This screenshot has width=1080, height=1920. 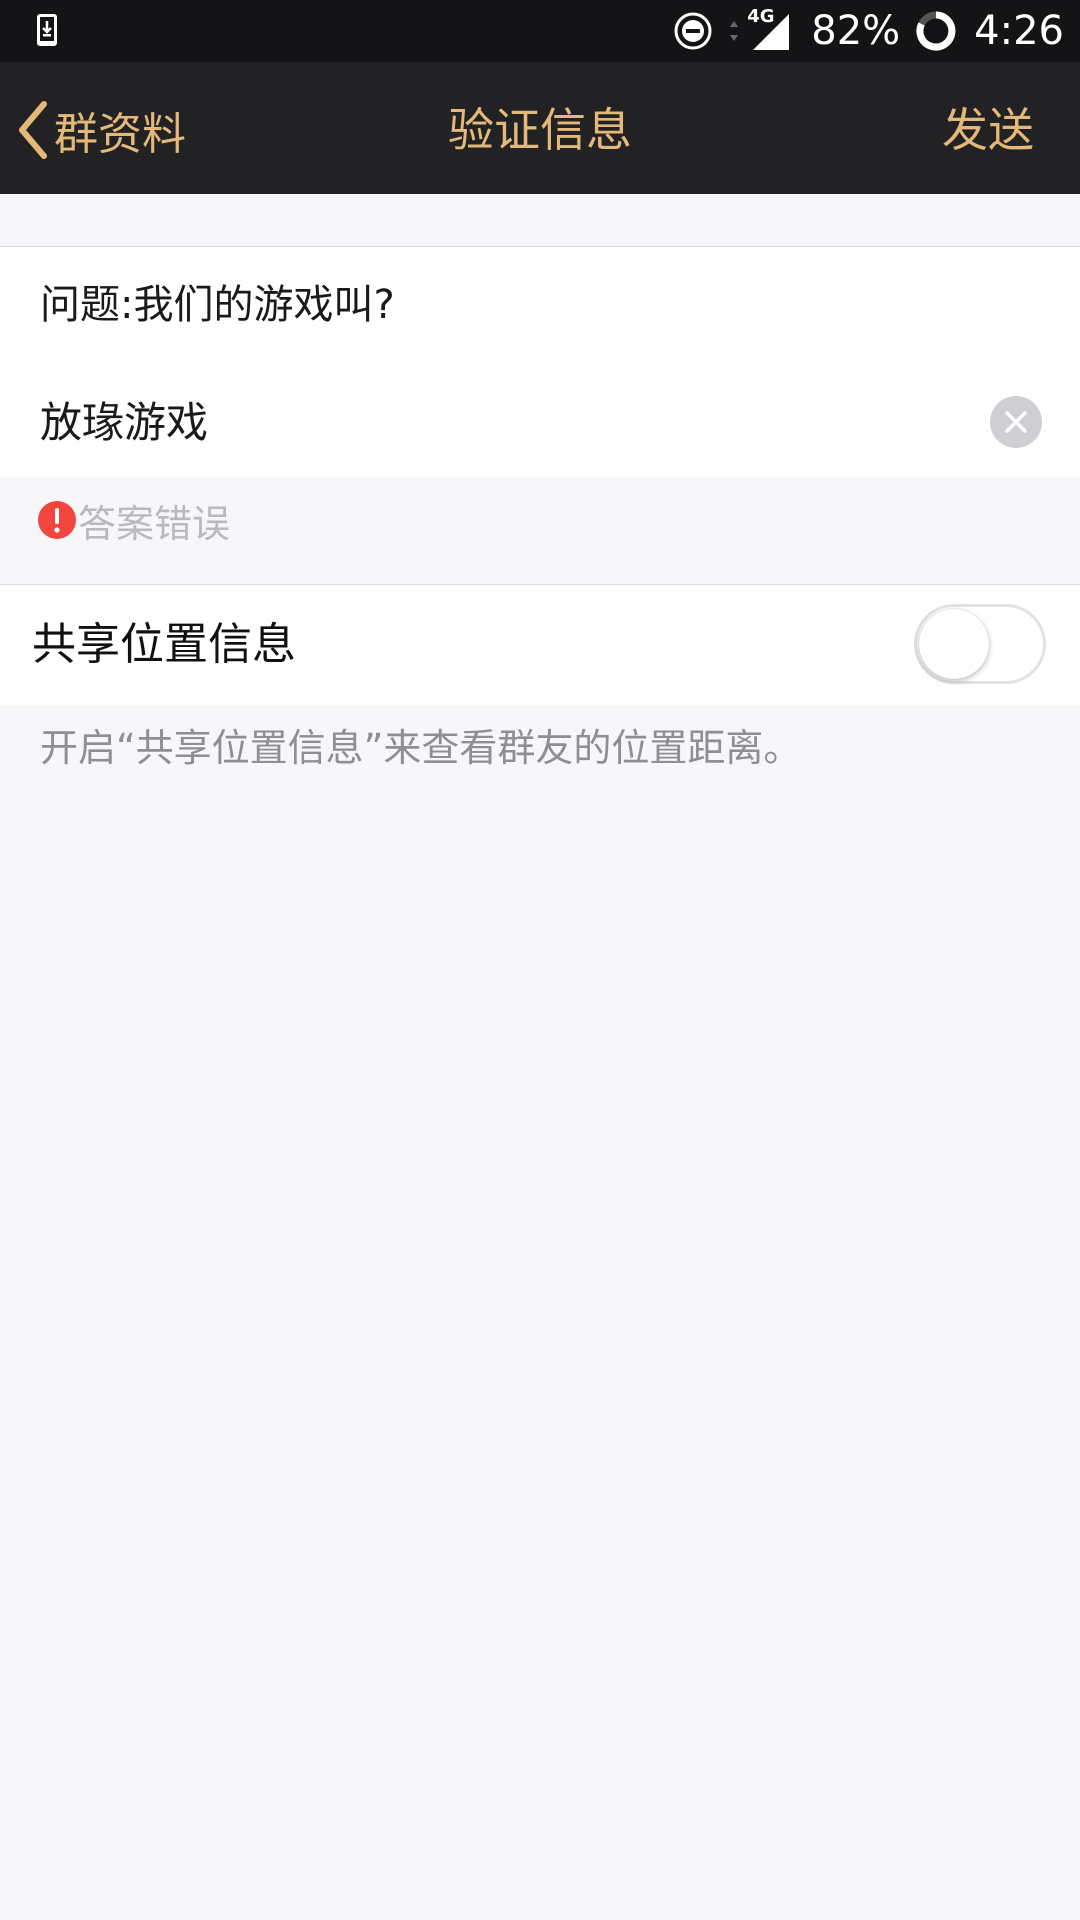 What do you see at coordinates (47, 30) in the screenshot?
I see `download-icon` at bounding box center [47, 30].